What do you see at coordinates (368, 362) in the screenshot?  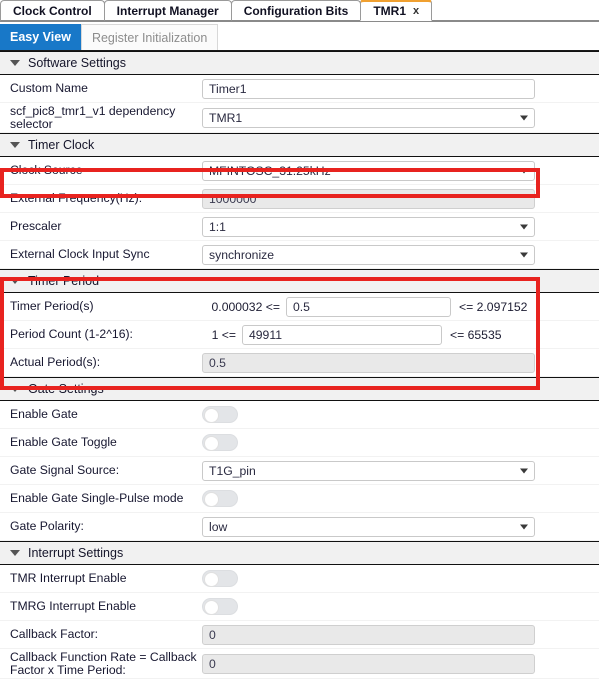 I see `actual-period-input: 0.5` at bounding box center [368, 362].